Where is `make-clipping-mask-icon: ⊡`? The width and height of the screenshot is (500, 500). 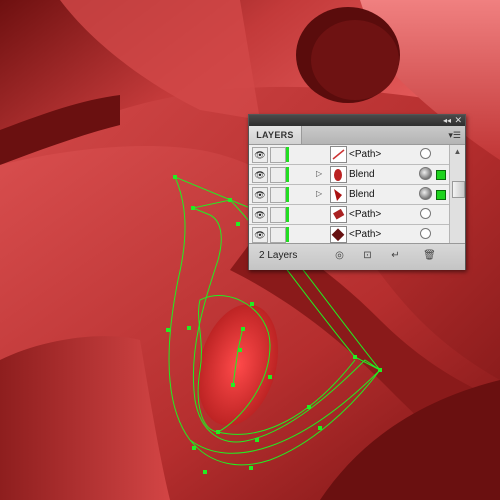
make-clipping-mask-icon: ⊡ is located at coordinates (367, 255).